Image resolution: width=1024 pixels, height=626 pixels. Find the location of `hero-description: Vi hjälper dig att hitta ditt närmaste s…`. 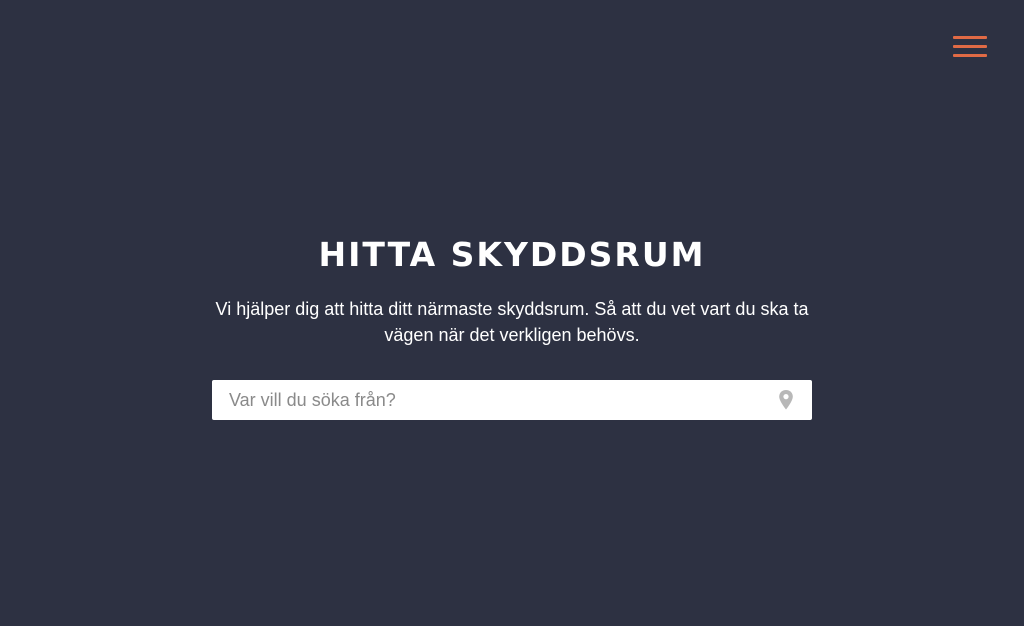

hero-description: Vi hjälper dig att hitta ditt närmaste s… is located at coordinates (512, 322).